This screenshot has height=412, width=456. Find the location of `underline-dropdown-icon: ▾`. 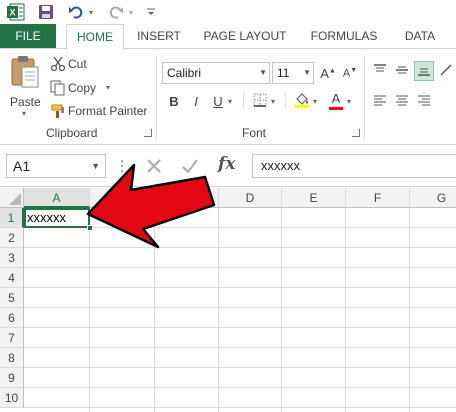

underline-dropdown-icon: ▾ is located at coordinates (230, 101).